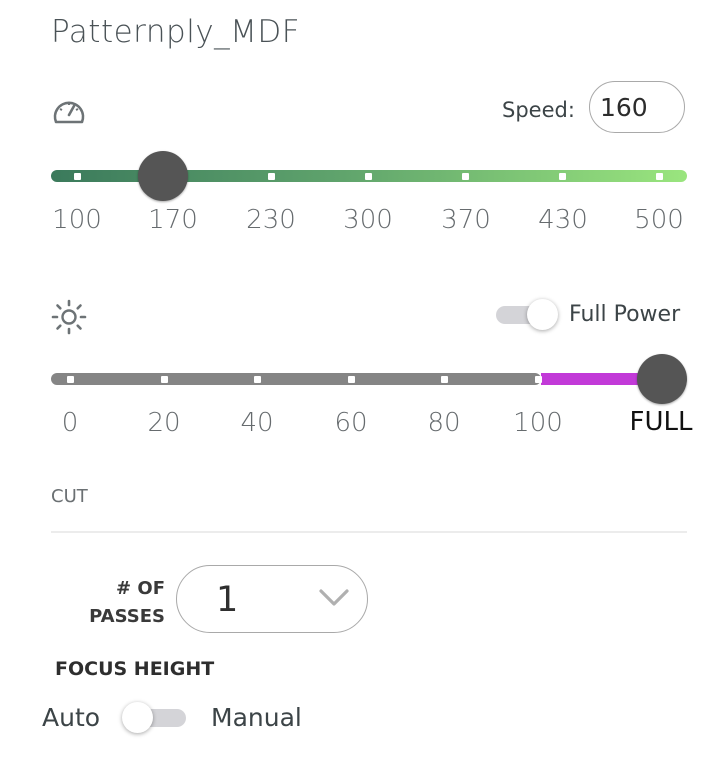 This screenshot has width=728, height=768. Describe the element at coordinates (227, 600) in the screenshot. I see `passes-value: 1` at that location.